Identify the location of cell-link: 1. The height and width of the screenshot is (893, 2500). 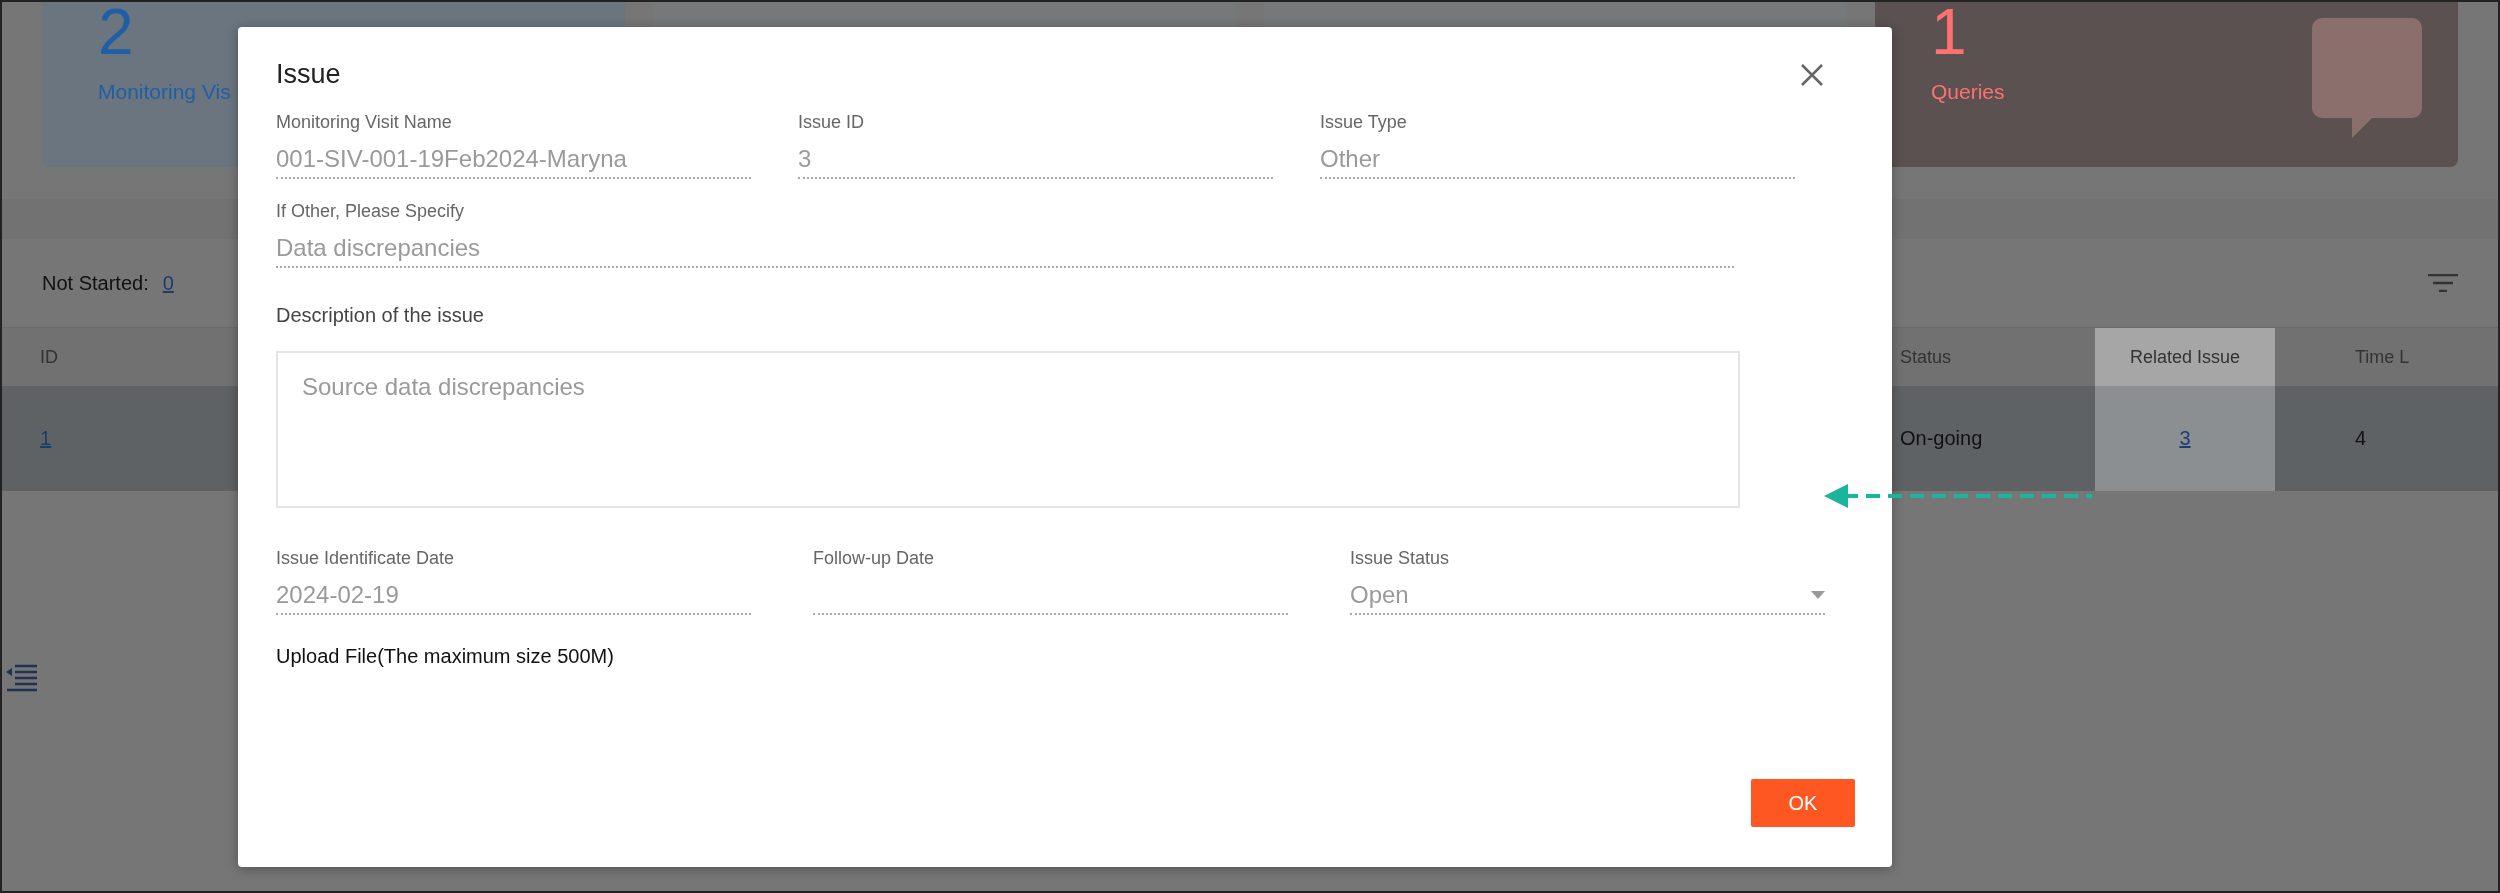
(46, 438).